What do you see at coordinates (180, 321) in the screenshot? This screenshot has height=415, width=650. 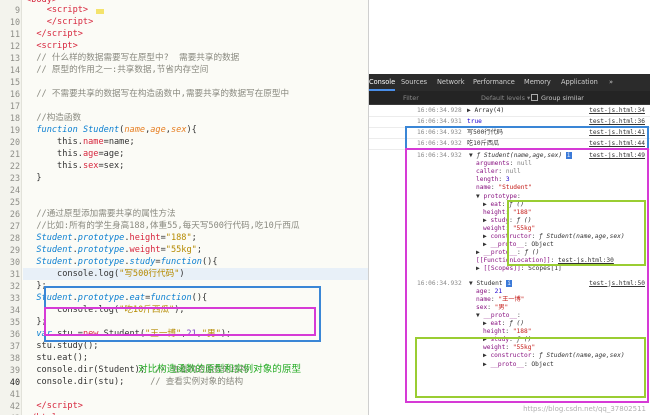 I see `highlight-box-magenta` at bounding box center [180, 321].